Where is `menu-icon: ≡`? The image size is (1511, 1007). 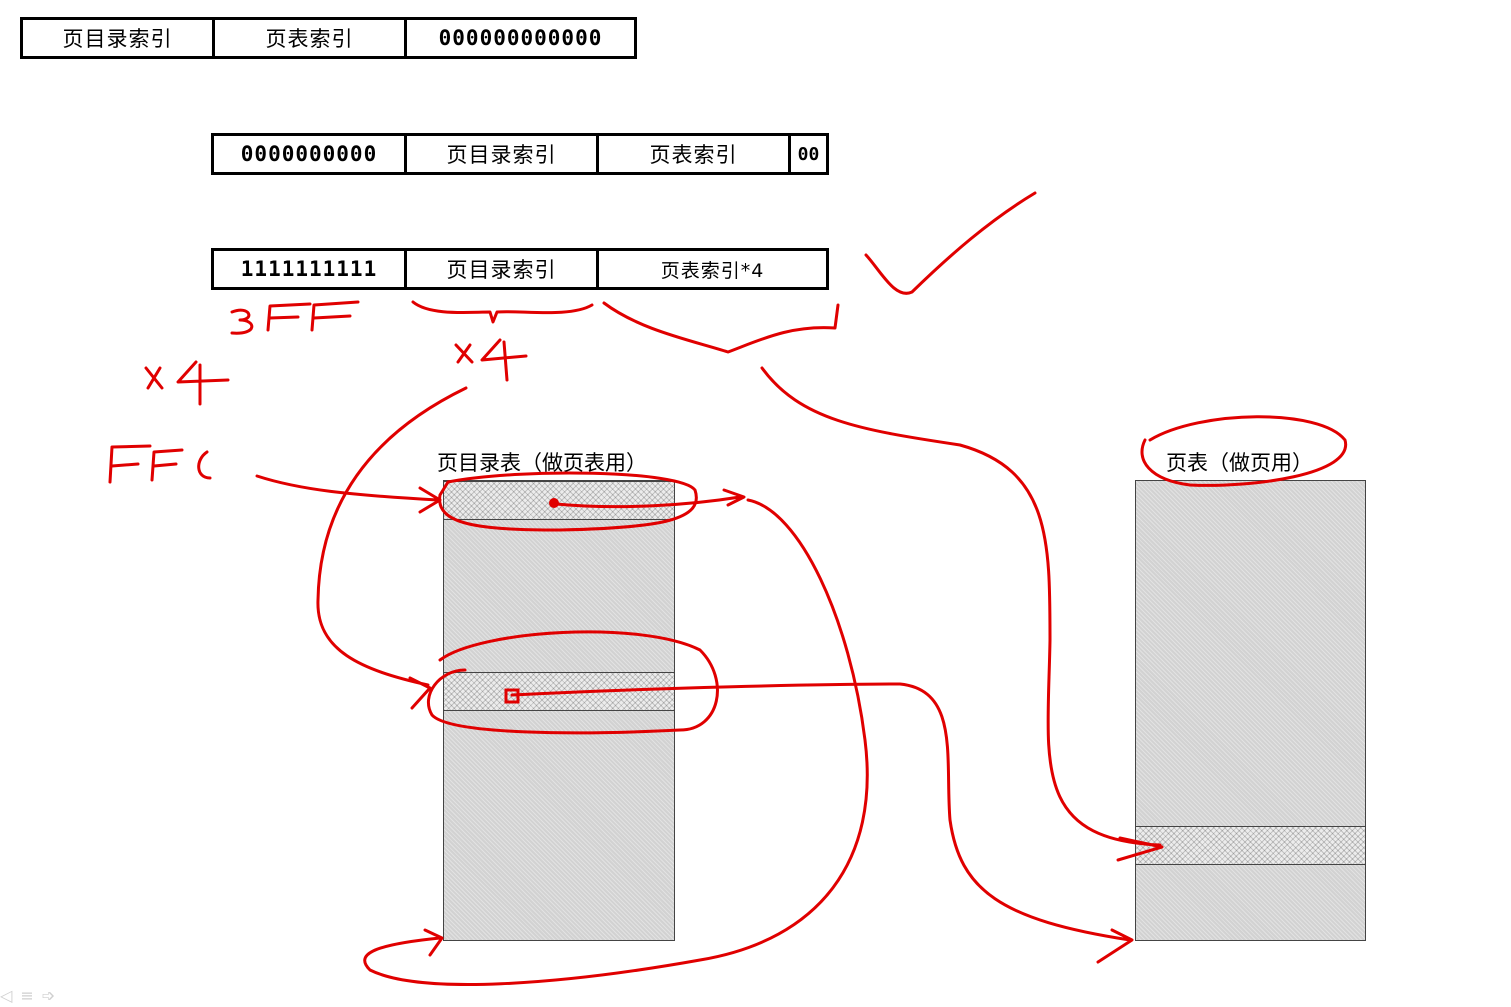 menu-icon: ≡ is located at coordinates (26, 995).